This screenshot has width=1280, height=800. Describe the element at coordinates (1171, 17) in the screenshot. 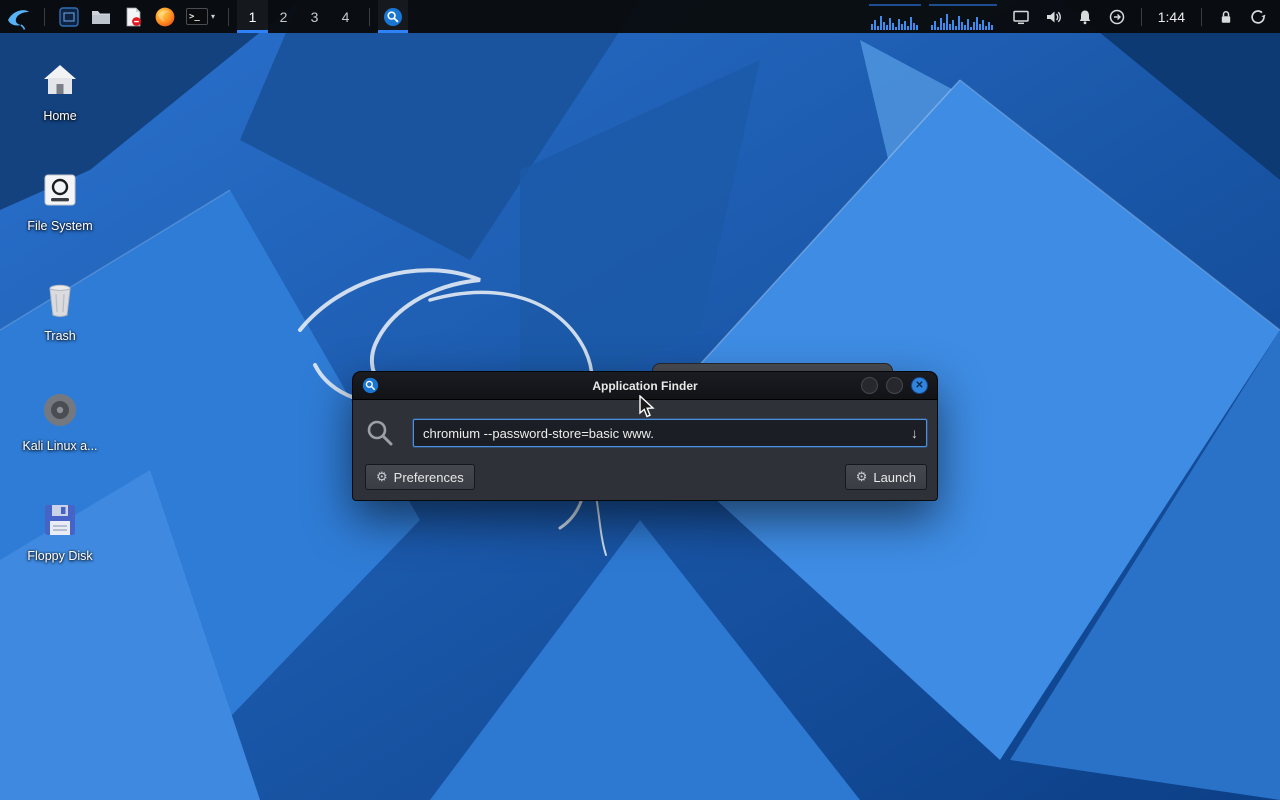

I see `panel-clock: 1:44` at that location.